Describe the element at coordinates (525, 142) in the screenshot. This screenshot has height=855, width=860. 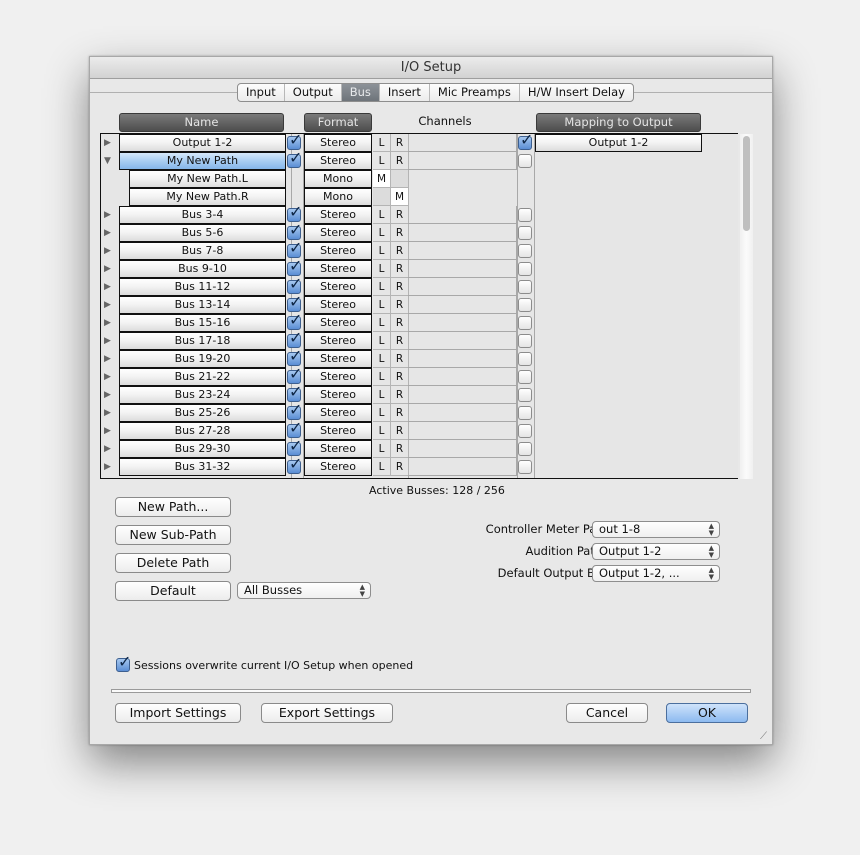
I see `mapping-checkbox: ✓` at that location.